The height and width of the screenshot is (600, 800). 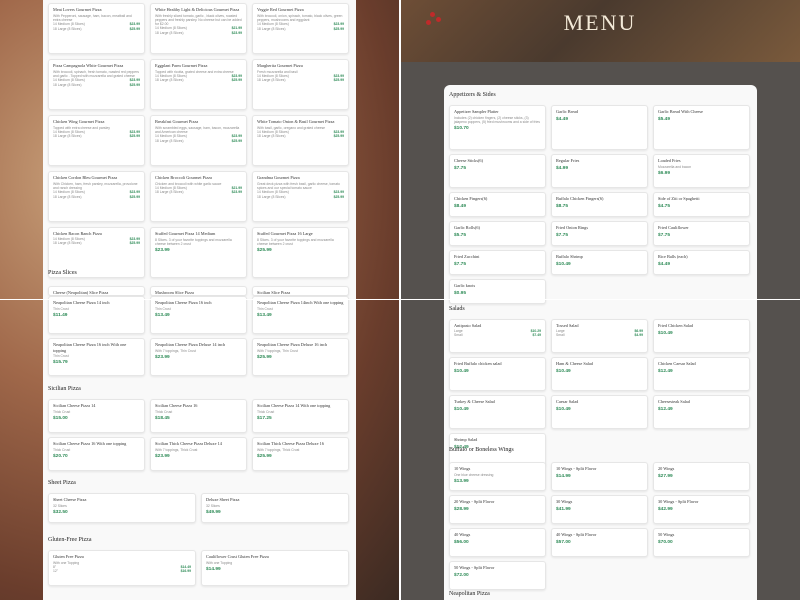 I want to click on menu-item-card: Ham & Cheese Salad $10.49, so click(x=599, y=374).